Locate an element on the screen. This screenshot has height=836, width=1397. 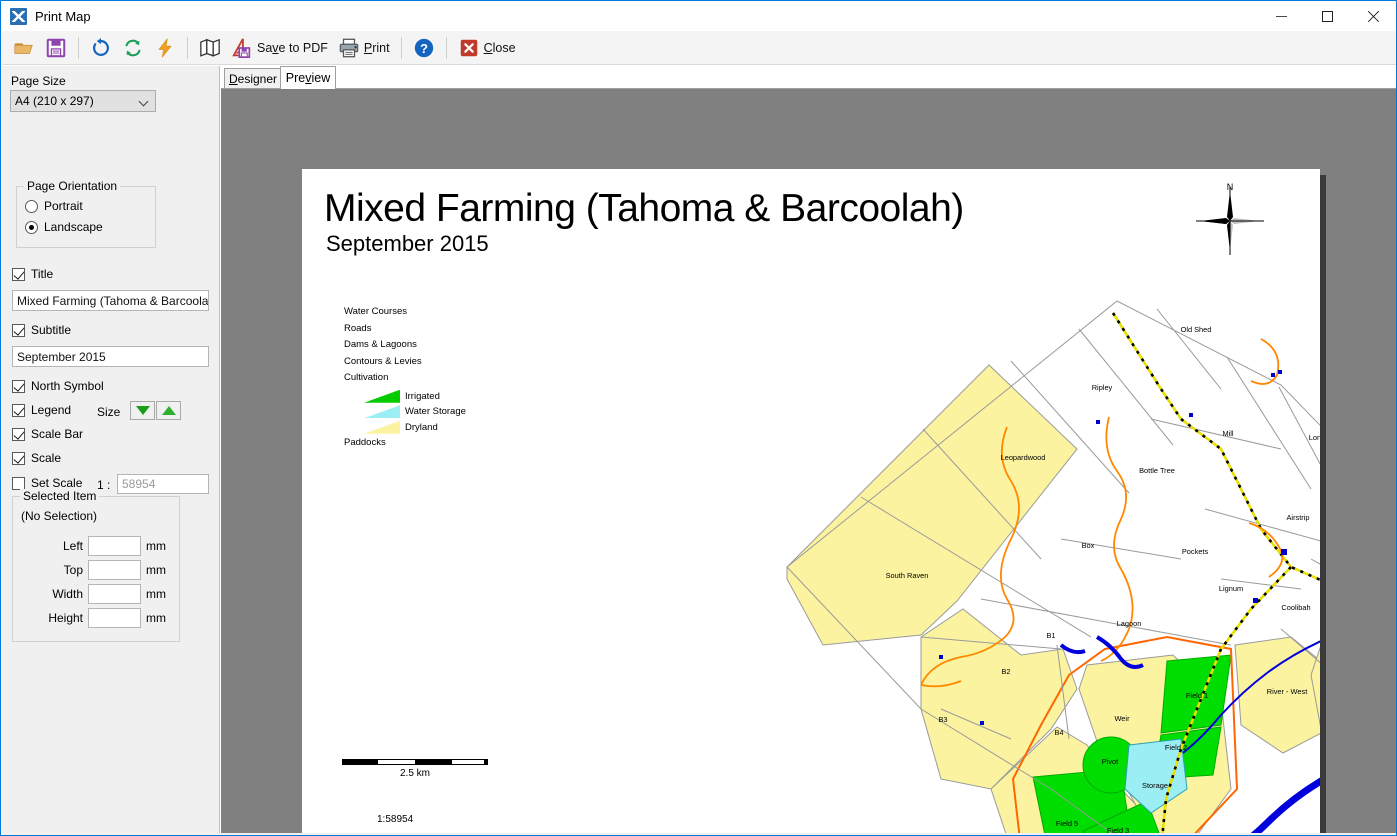
paddock-label: Box is located at coordinates (1088, 545).